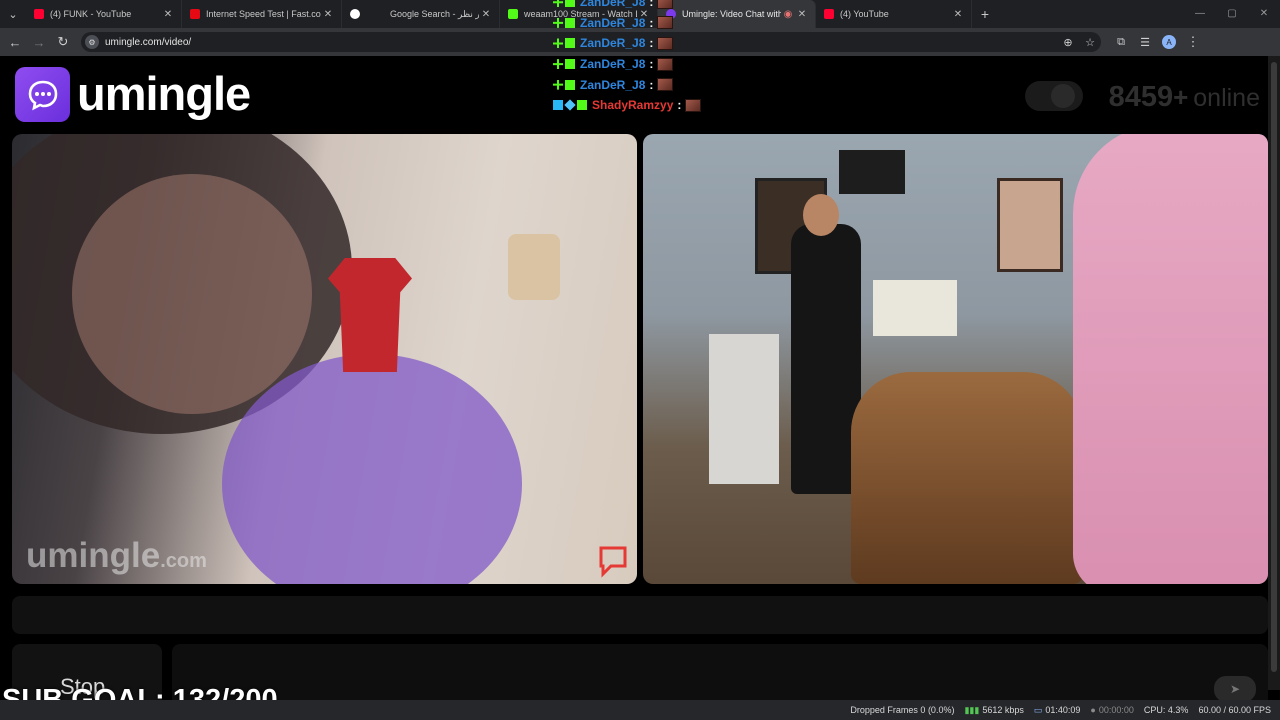  Describe the element at coordinates (985, 14) in the screenshot. I see `new-tab-plus-icon: +` at that location.